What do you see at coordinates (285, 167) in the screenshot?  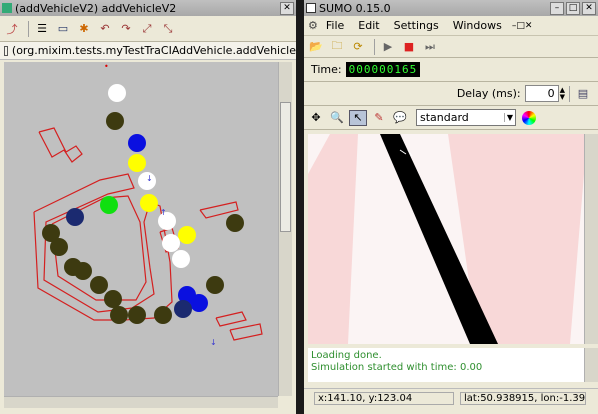 I see `scroll-thumb` at bounding box center [285, 167].